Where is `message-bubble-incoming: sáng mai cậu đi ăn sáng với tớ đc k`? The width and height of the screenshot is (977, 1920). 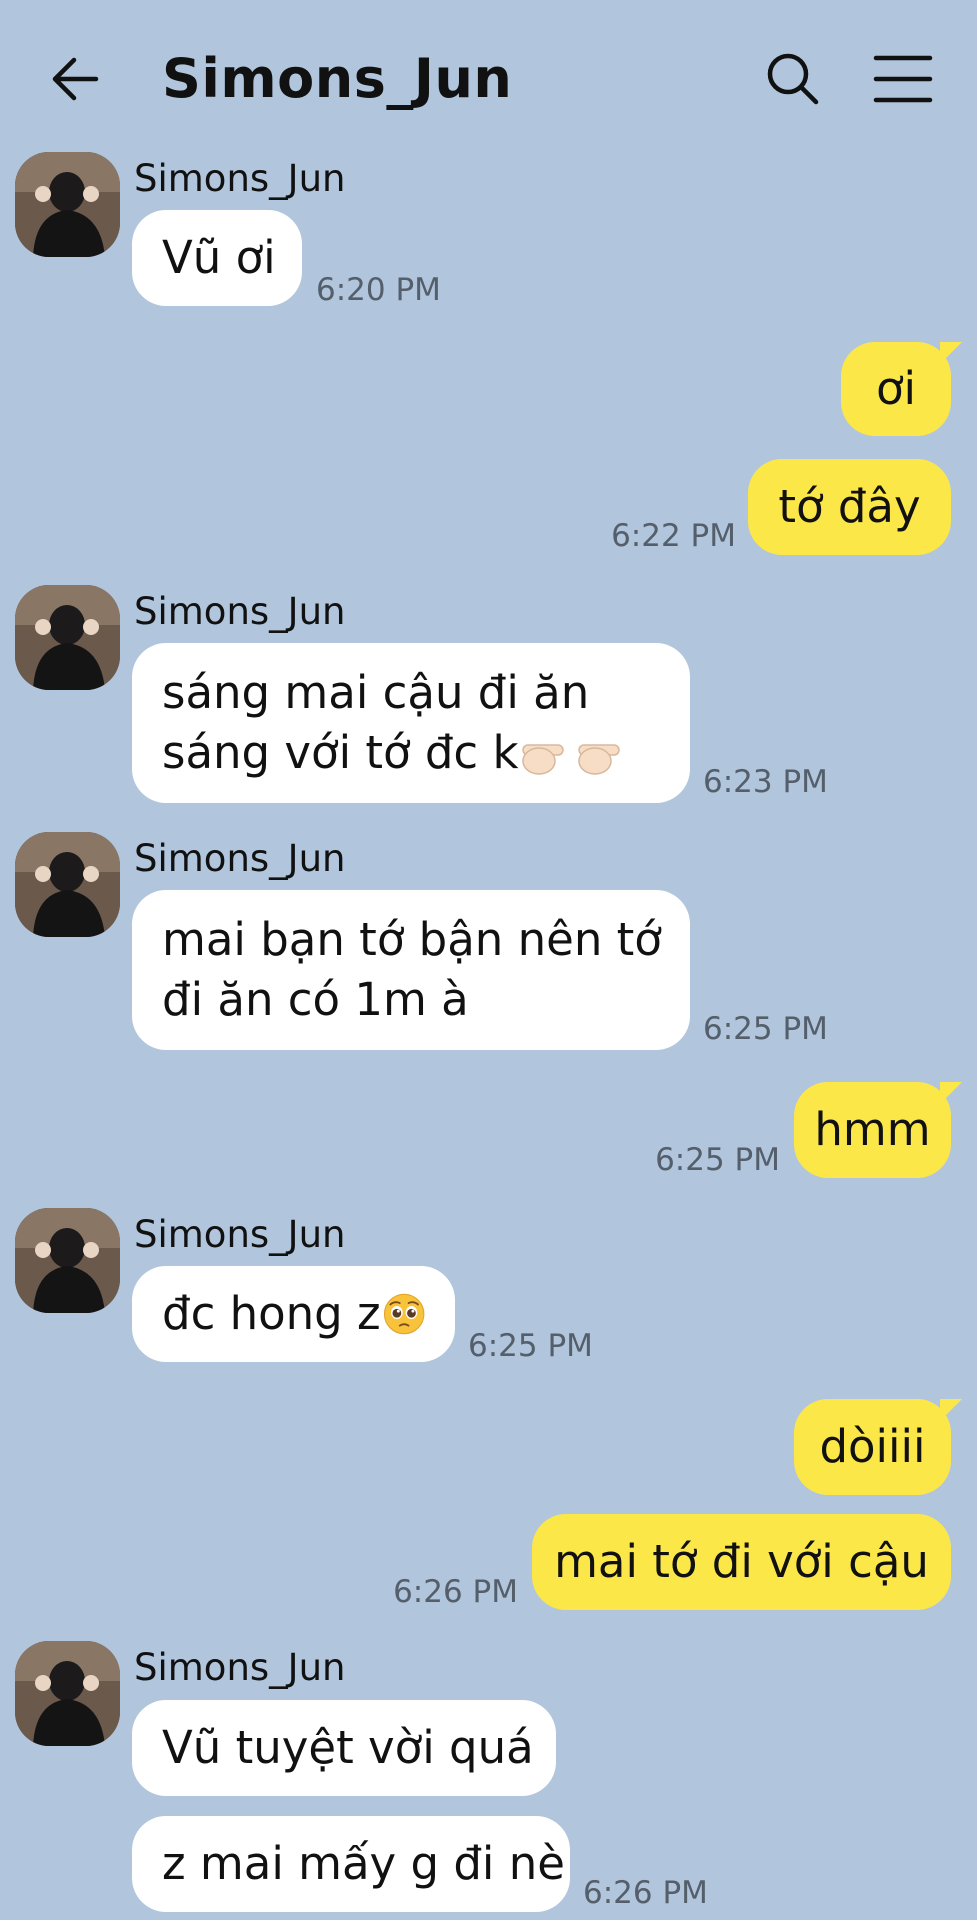 message-bubble-incoming: sáng mai cậu đi ăn sáng với tớ đc k is located at coordinates (411, 723).